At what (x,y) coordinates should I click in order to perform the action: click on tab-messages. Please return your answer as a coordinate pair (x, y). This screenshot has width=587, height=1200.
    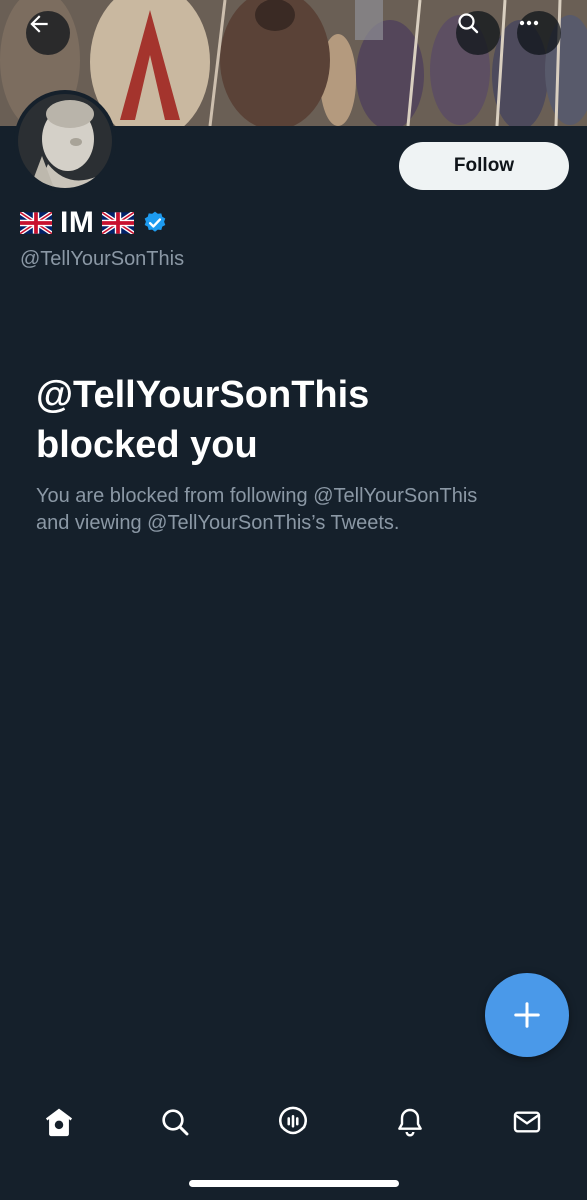
    Looking at the image, I should click on (527, 1122).